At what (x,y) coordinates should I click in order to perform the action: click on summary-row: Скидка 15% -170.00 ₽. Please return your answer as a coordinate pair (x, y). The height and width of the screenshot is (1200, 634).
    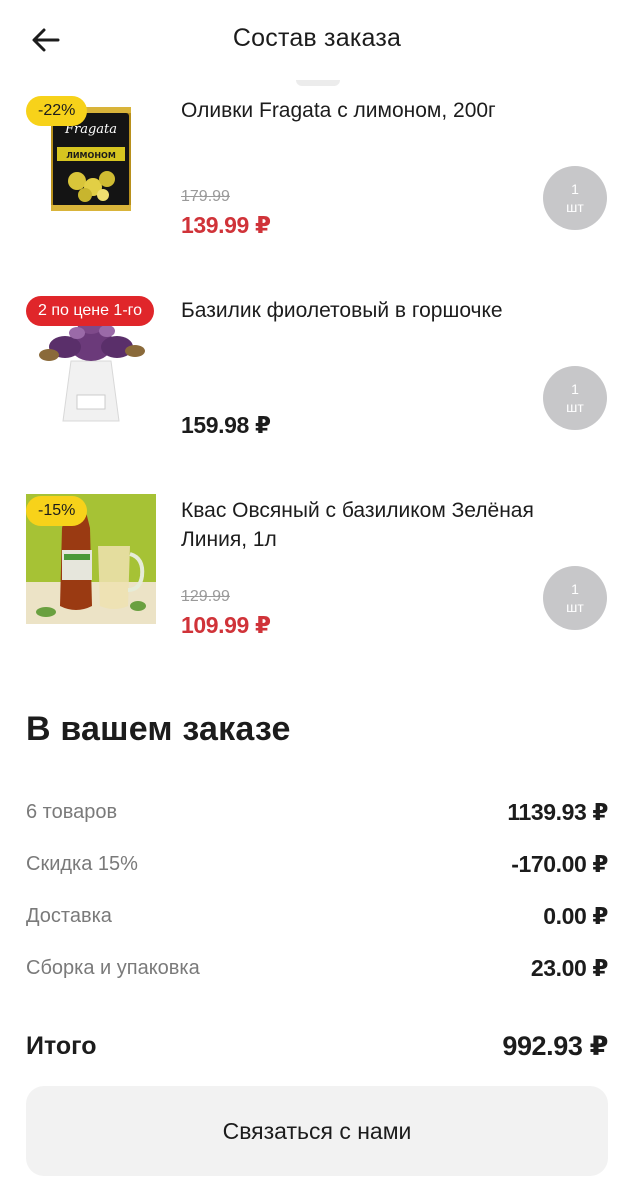
    Looking at the image, I should click on (317, 864).